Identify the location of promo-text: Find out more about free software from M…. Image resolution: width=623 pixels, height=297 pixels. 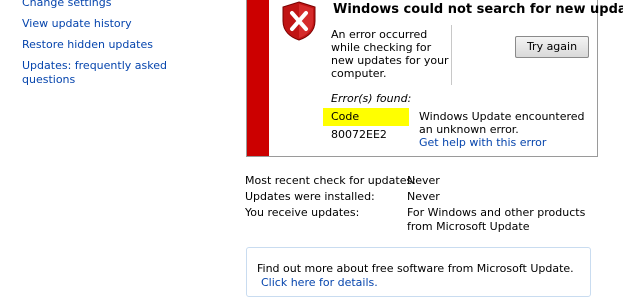
(415, 268).